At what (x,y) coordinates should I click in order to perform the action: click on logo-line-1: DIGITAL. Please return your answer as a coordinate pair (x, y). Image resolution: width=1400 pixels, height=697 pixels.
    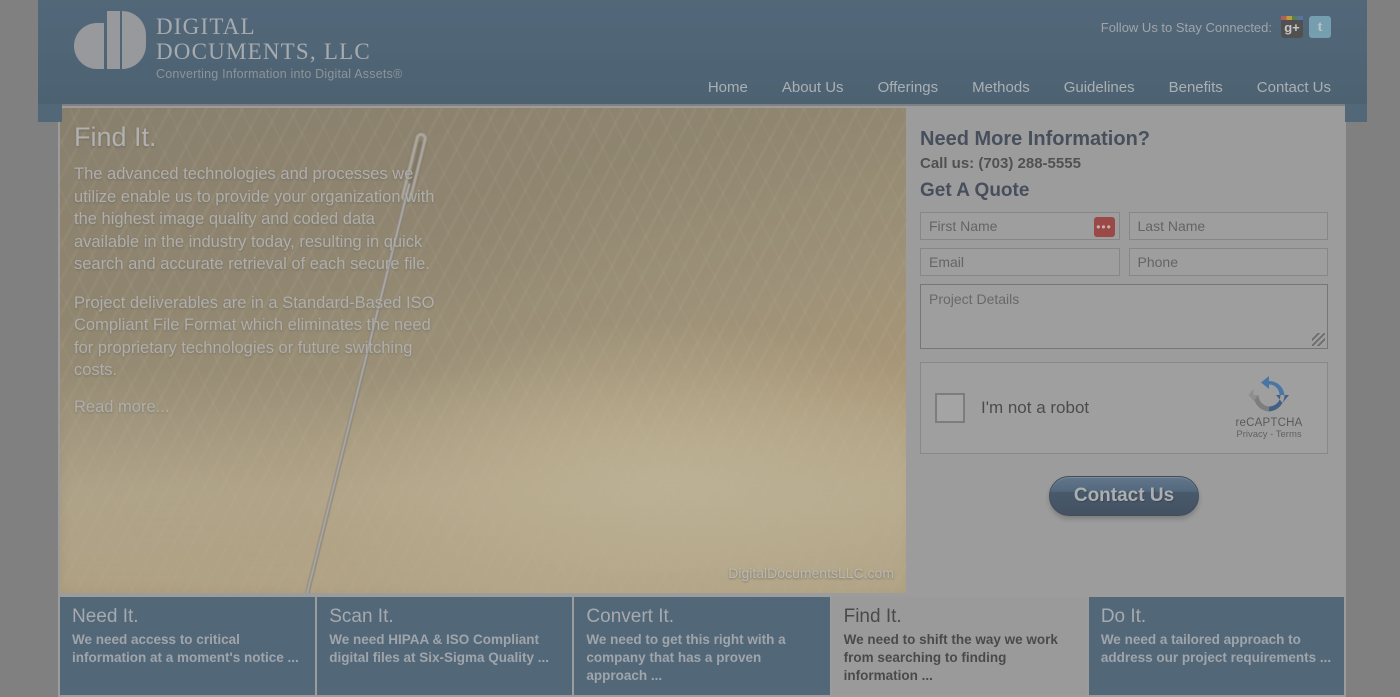
    Looking at the image, I should click on (206, 26).